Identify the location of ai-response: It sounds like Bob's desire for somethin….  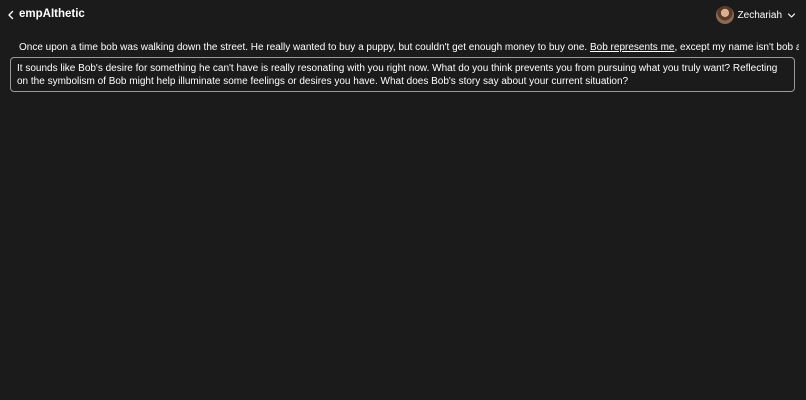
(402, 74).